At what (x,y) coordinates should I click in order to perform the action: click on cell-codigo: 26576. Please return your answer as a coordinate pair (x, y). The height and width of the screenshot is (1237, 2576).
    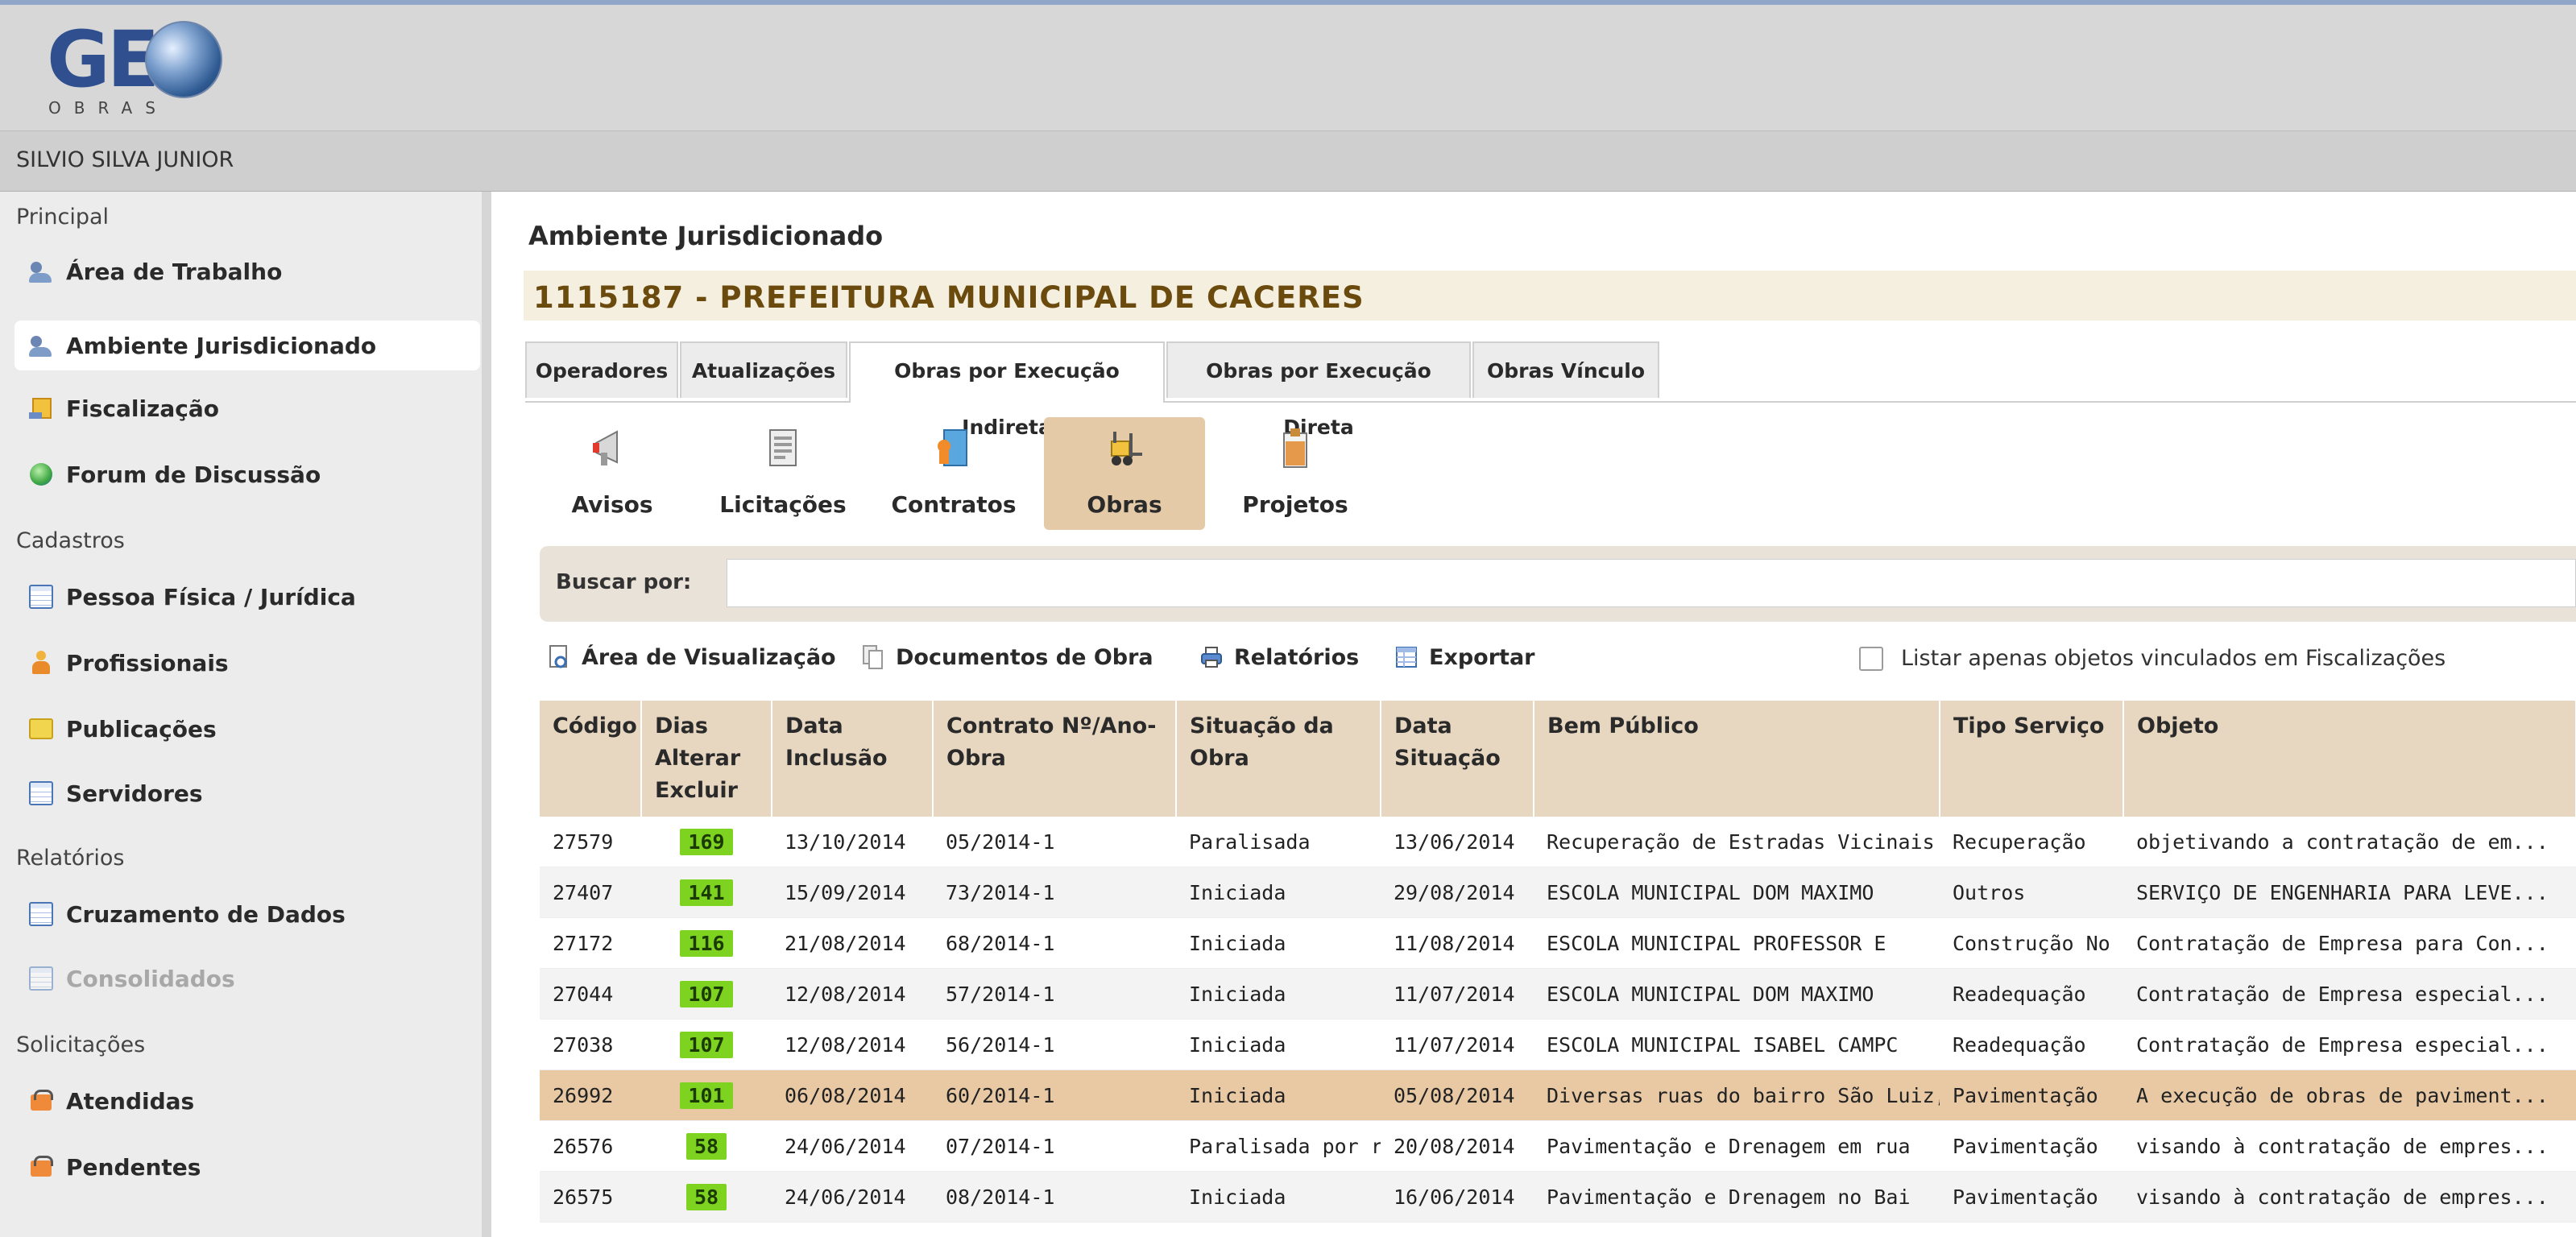
    Looking at the image, I should click on (590, 1146).